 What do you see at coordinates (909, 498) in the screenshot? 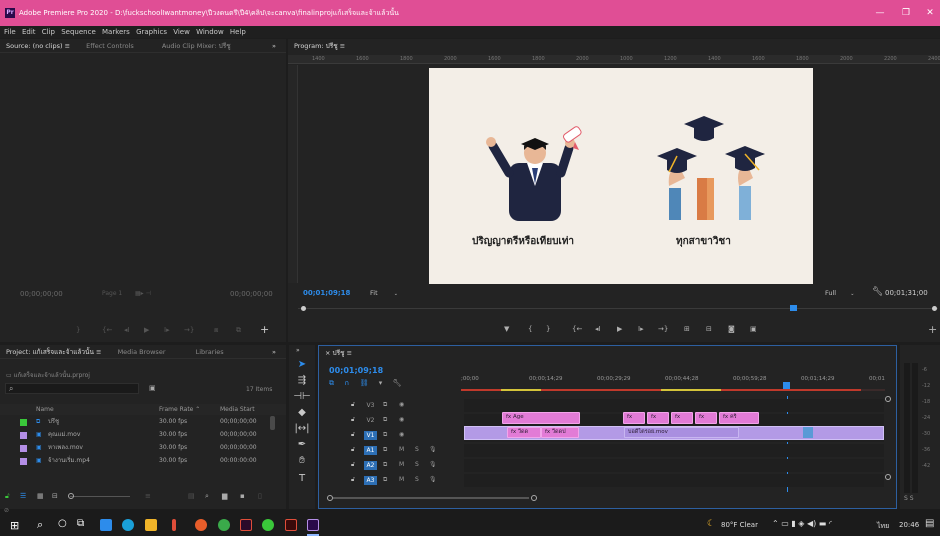
I see `meter-solo-buttons: S S` at bounding box center [909, 498].